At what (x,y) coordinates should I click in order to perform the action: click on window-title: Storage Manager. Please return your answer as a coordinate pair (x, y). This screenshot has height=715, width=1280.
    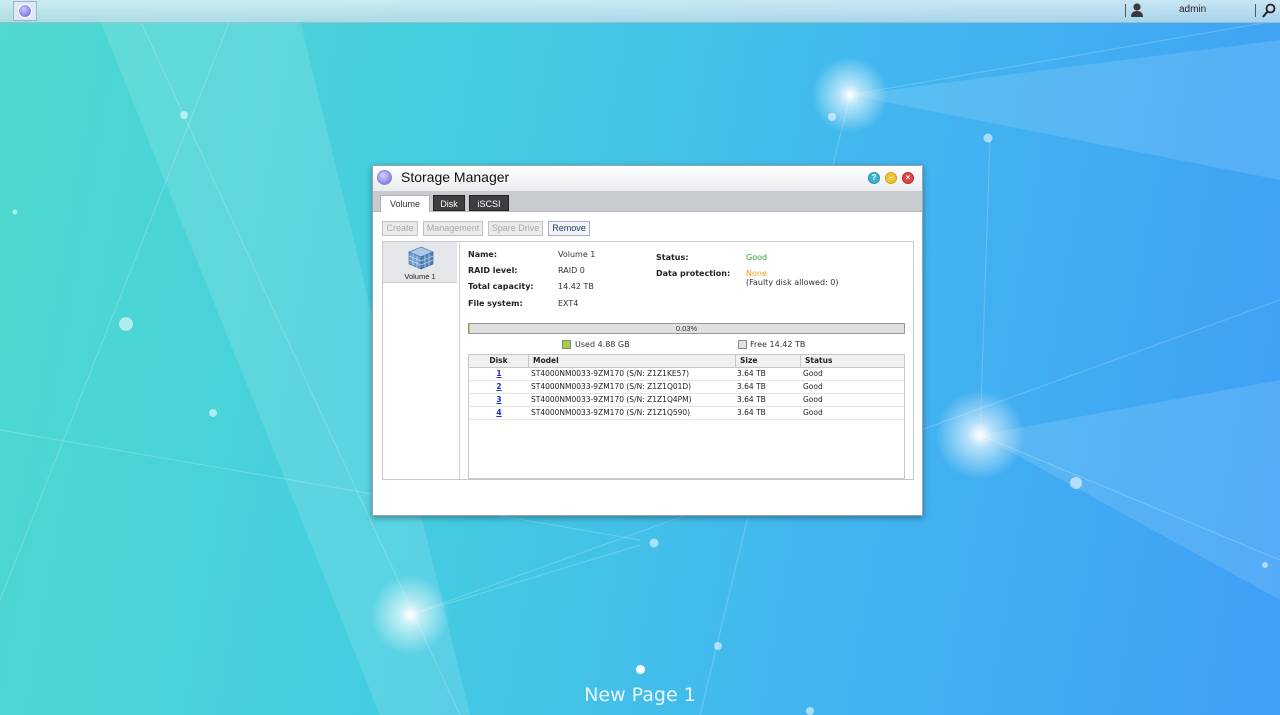
    Looking at the image, I should click on (455, 177).